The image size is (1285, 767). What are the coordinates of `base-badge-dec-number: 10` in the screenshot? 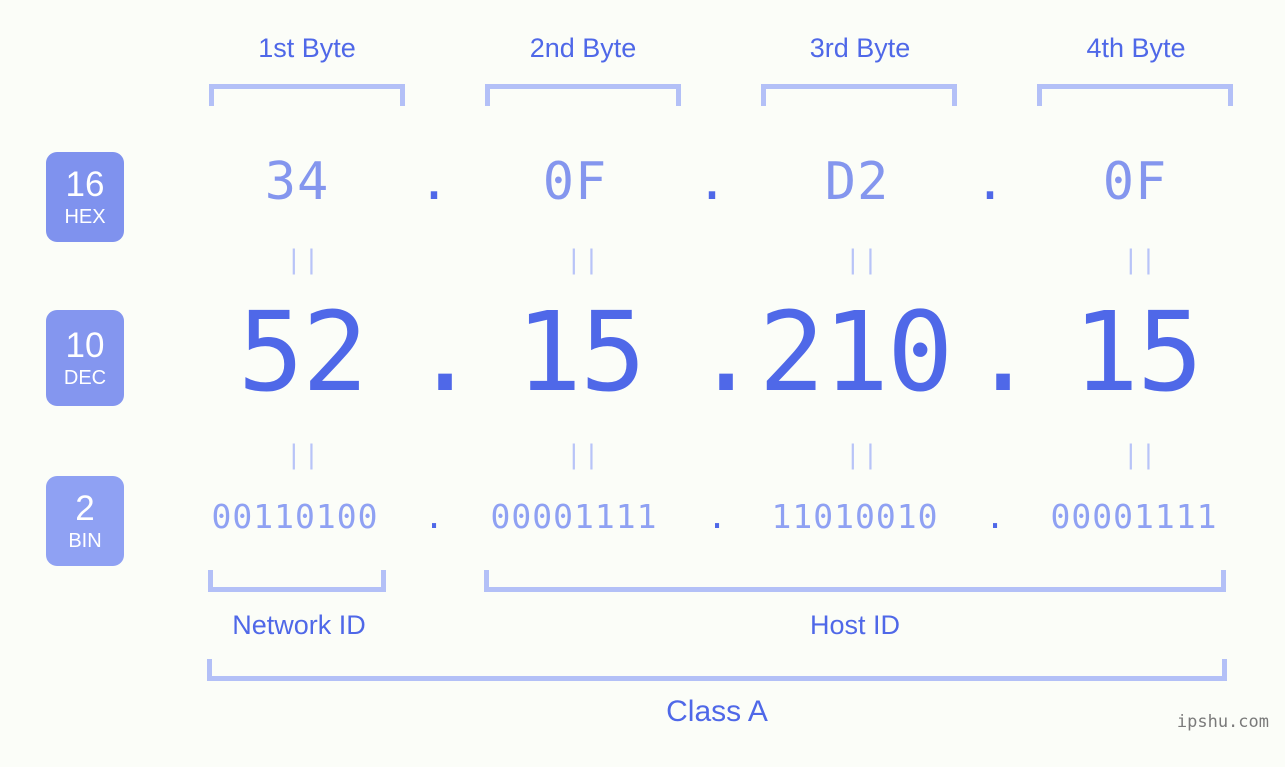 It's located at (85, 345).